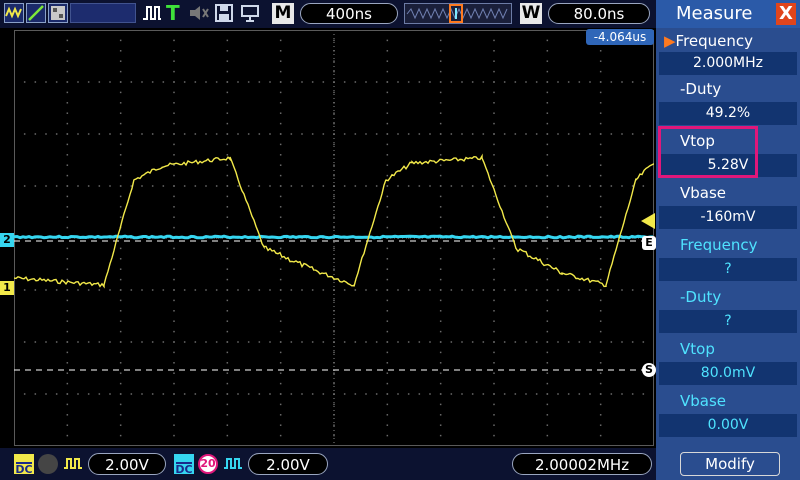 Image resolution: width=800 pixels, height=480 pixels. What do you see at coordinates (283, 13) in the screenshot?
I see `timebase-label: M` at bounding box center [283, 13].